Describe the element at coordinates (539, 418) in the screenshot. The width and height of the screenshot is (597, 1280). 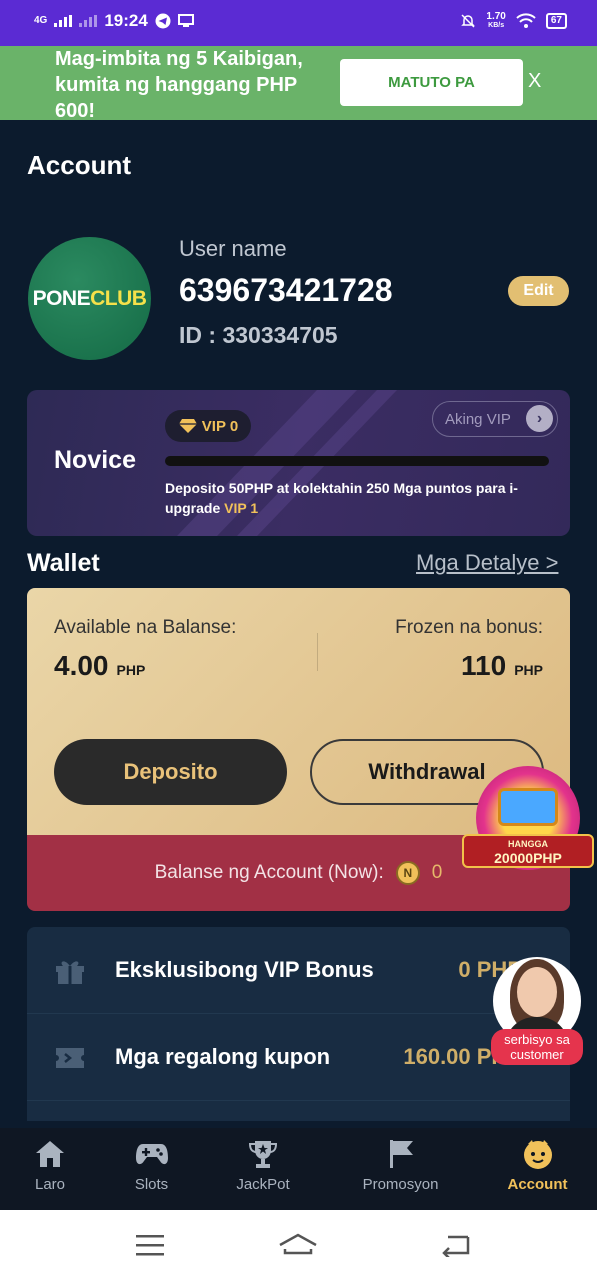
I see `chevron-right-icon: ›` at that location.